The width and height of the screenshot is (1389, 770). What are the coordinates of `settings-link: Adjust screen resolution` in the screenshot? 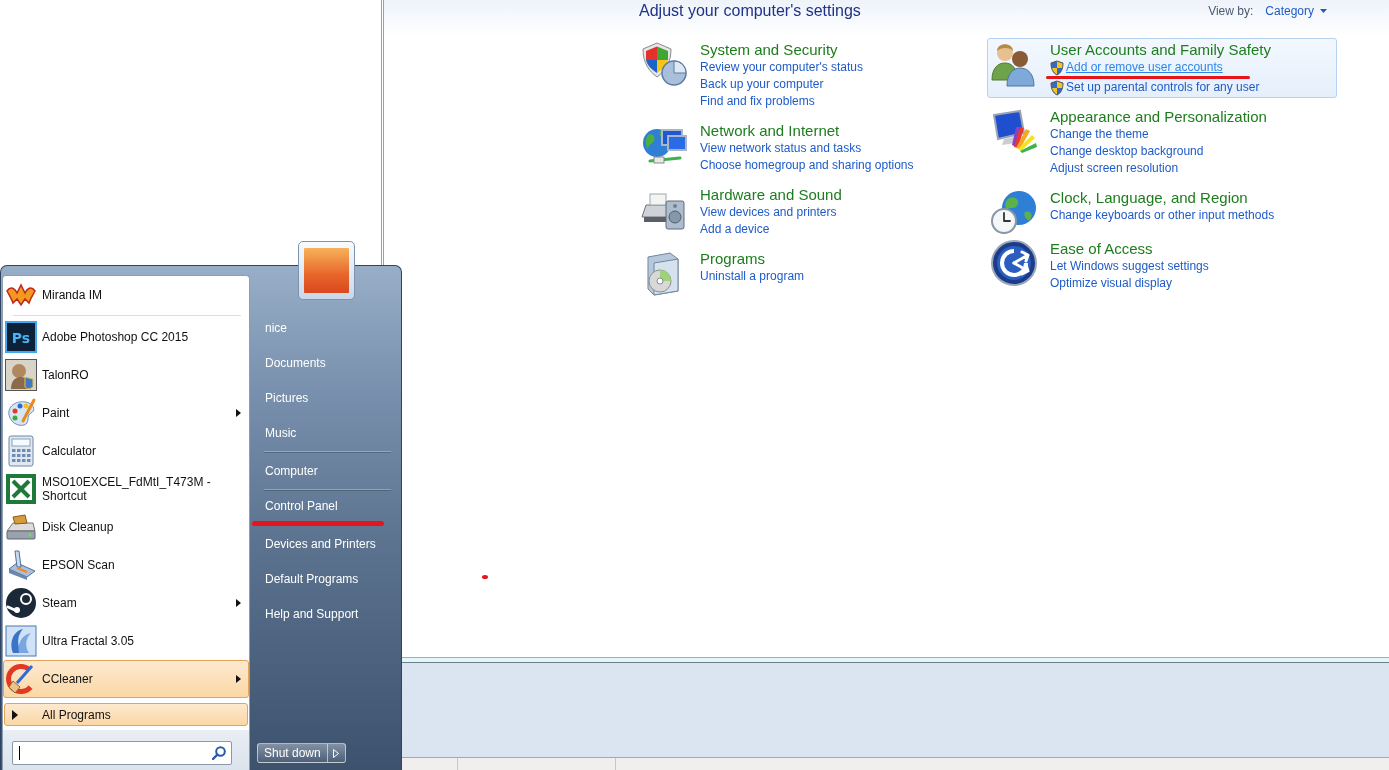 It's located at (1114, 168).